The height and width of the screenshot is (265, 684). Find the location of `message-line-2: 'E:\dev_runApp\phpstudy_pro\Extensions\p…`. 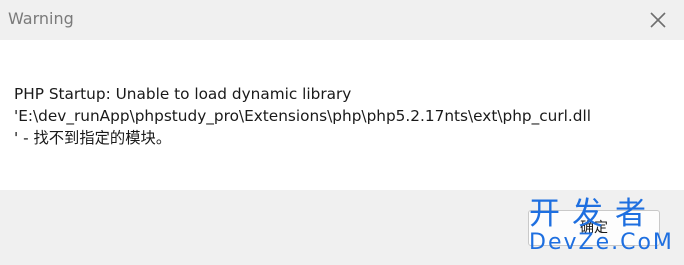

message-line-2: 'E:\dev_runApp\phpstudy_pro\Extensions\p… is located at coordinates (302, 116).